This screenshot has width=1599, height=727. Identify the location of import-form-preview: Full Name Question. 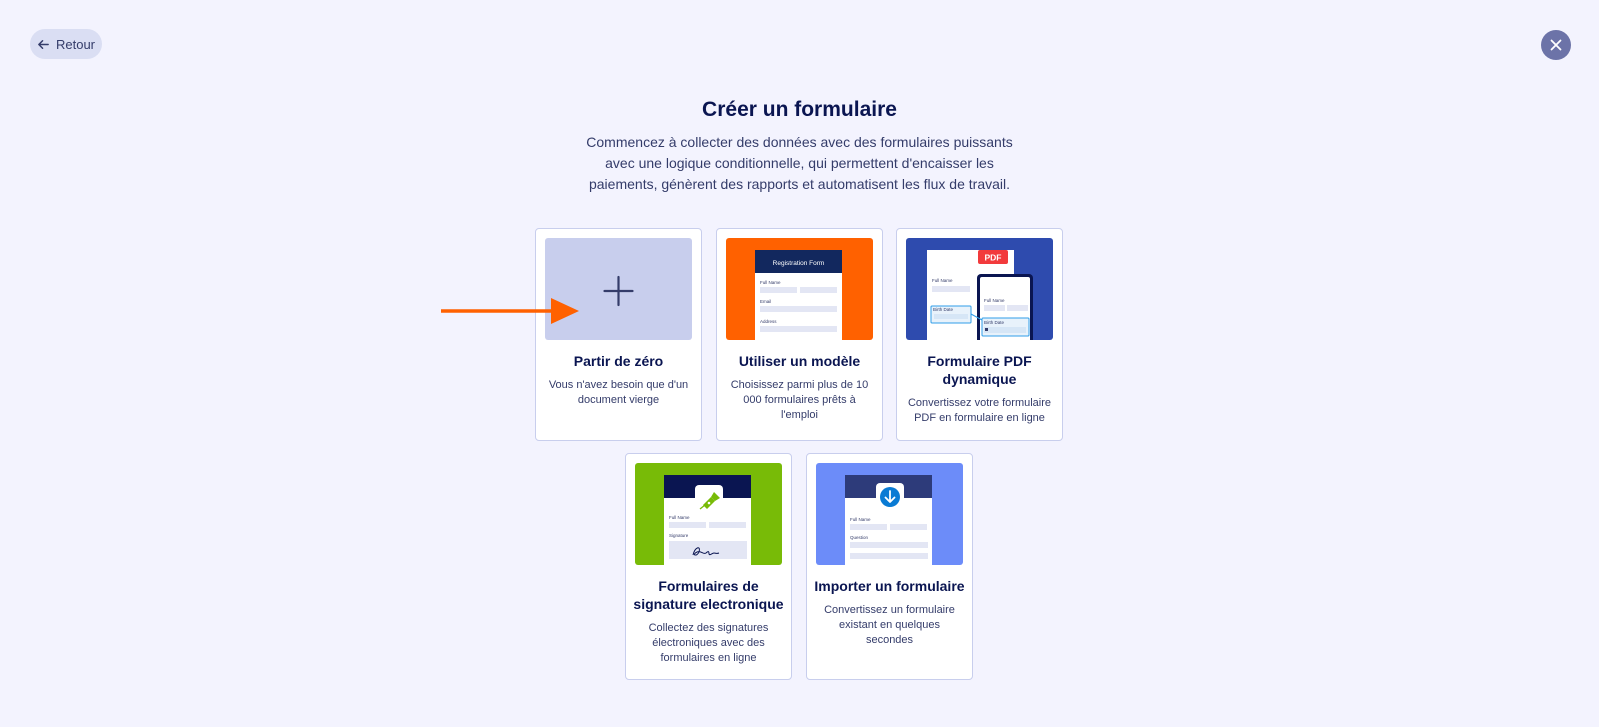
(888, 520).